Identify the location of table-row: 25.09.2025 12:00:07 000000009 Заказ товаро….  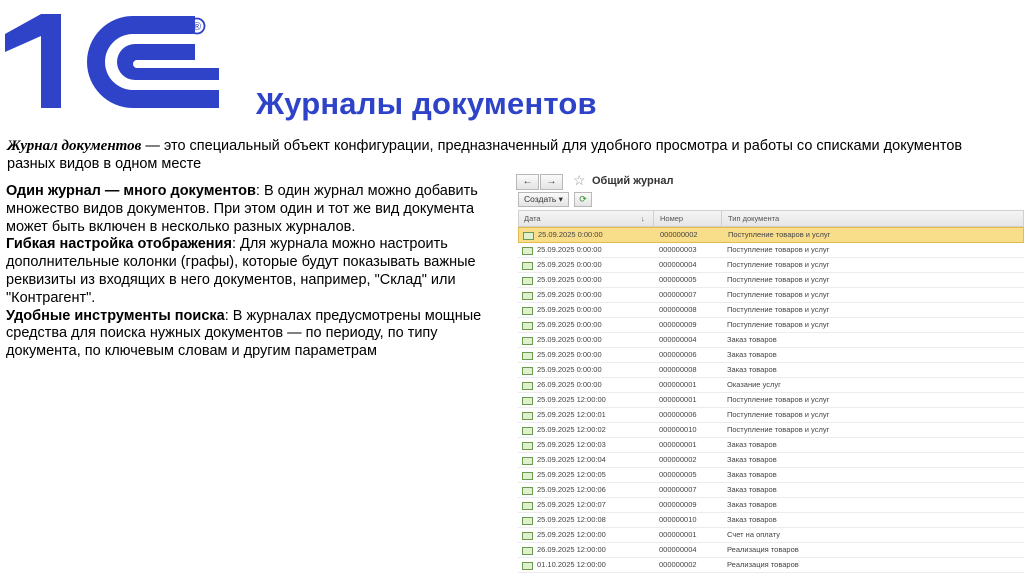
(771, 505).